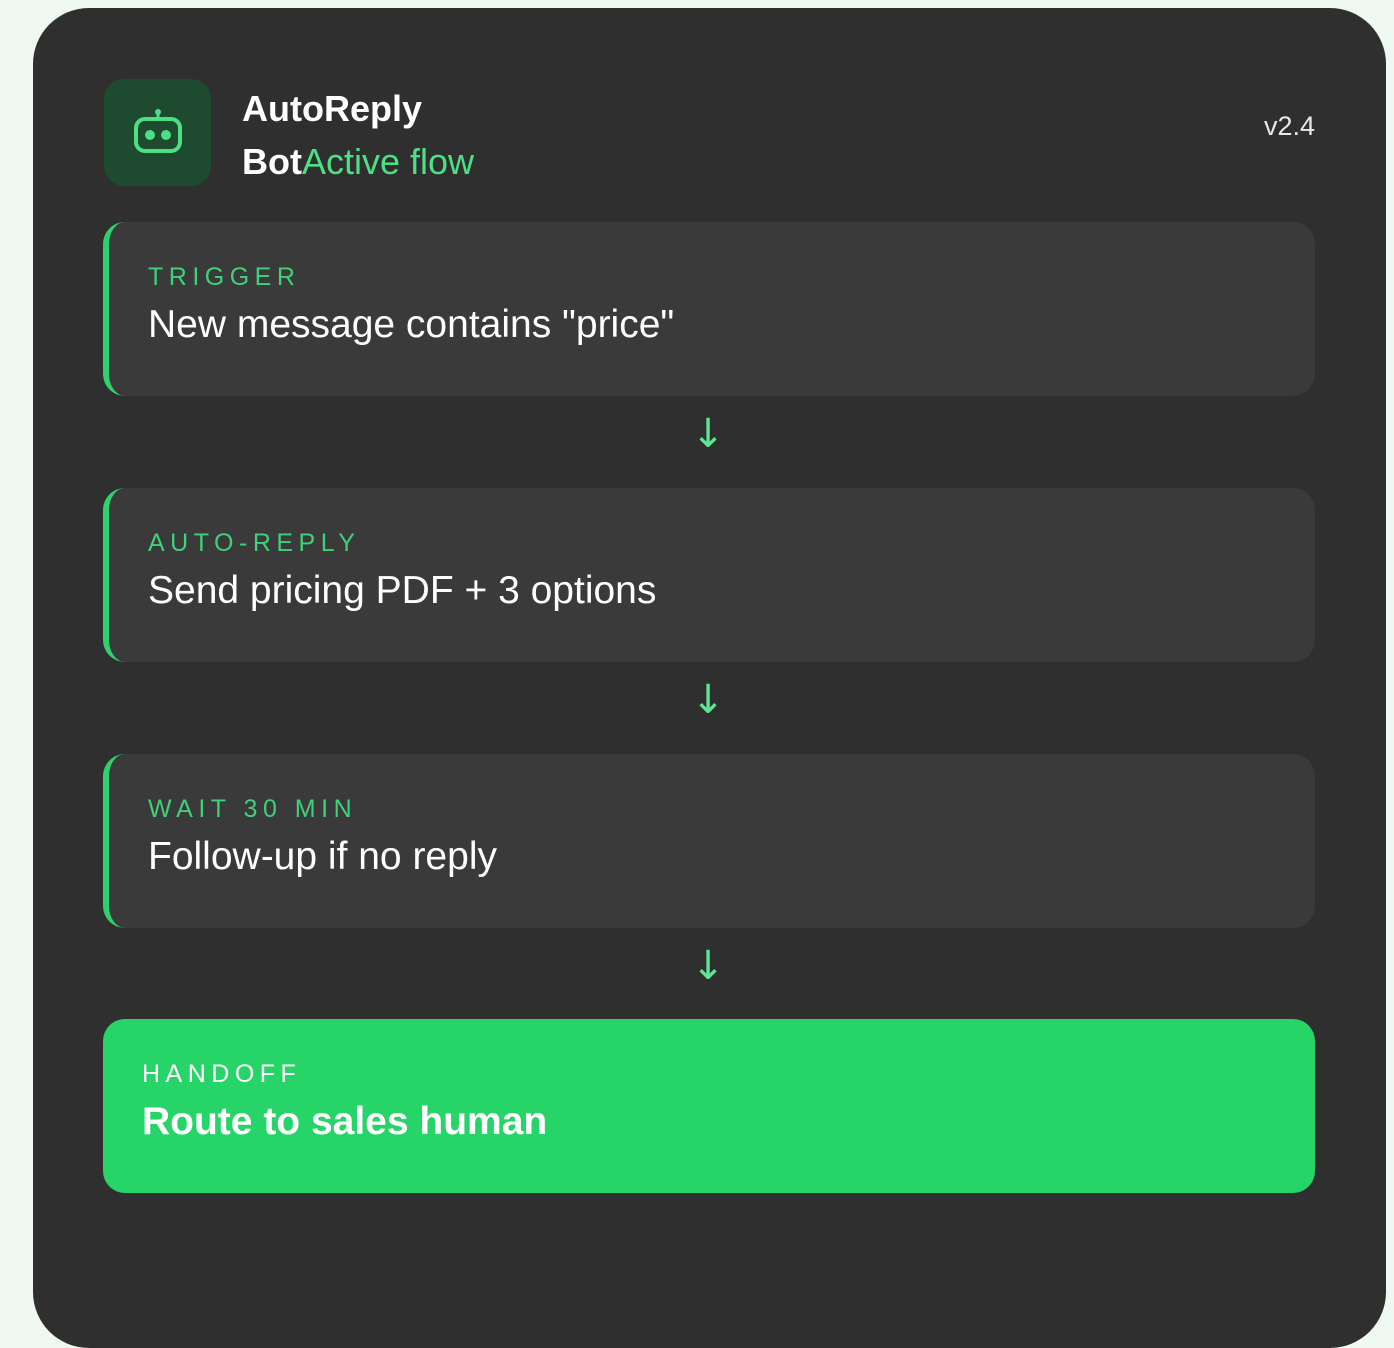  Describe the element at coordinates (222, 1074) in the screenshot. I see `handoff-label: HANDOFF` at that location.